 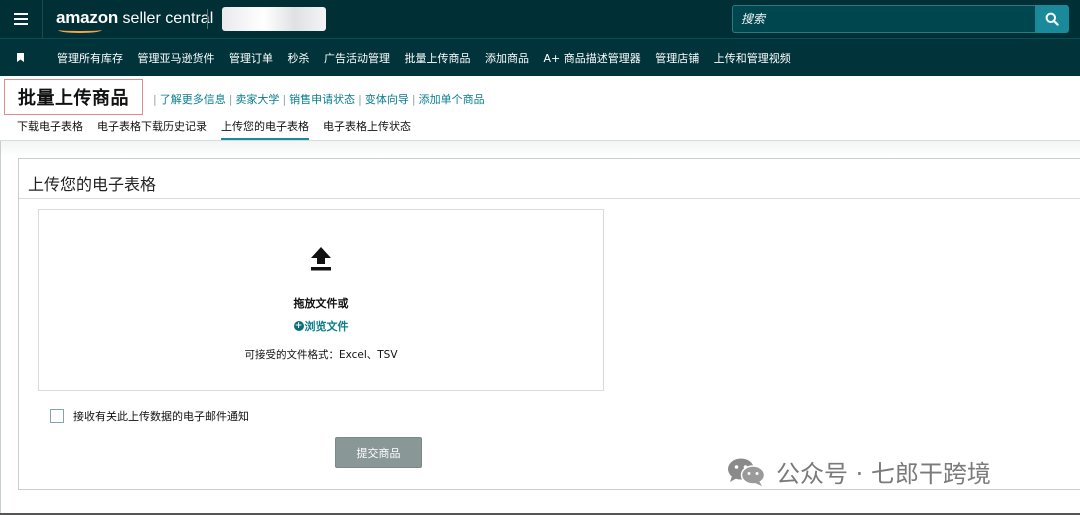 I want to click on tab-download-history: 电子表格下载历史记录, so click(x=152, y=129).